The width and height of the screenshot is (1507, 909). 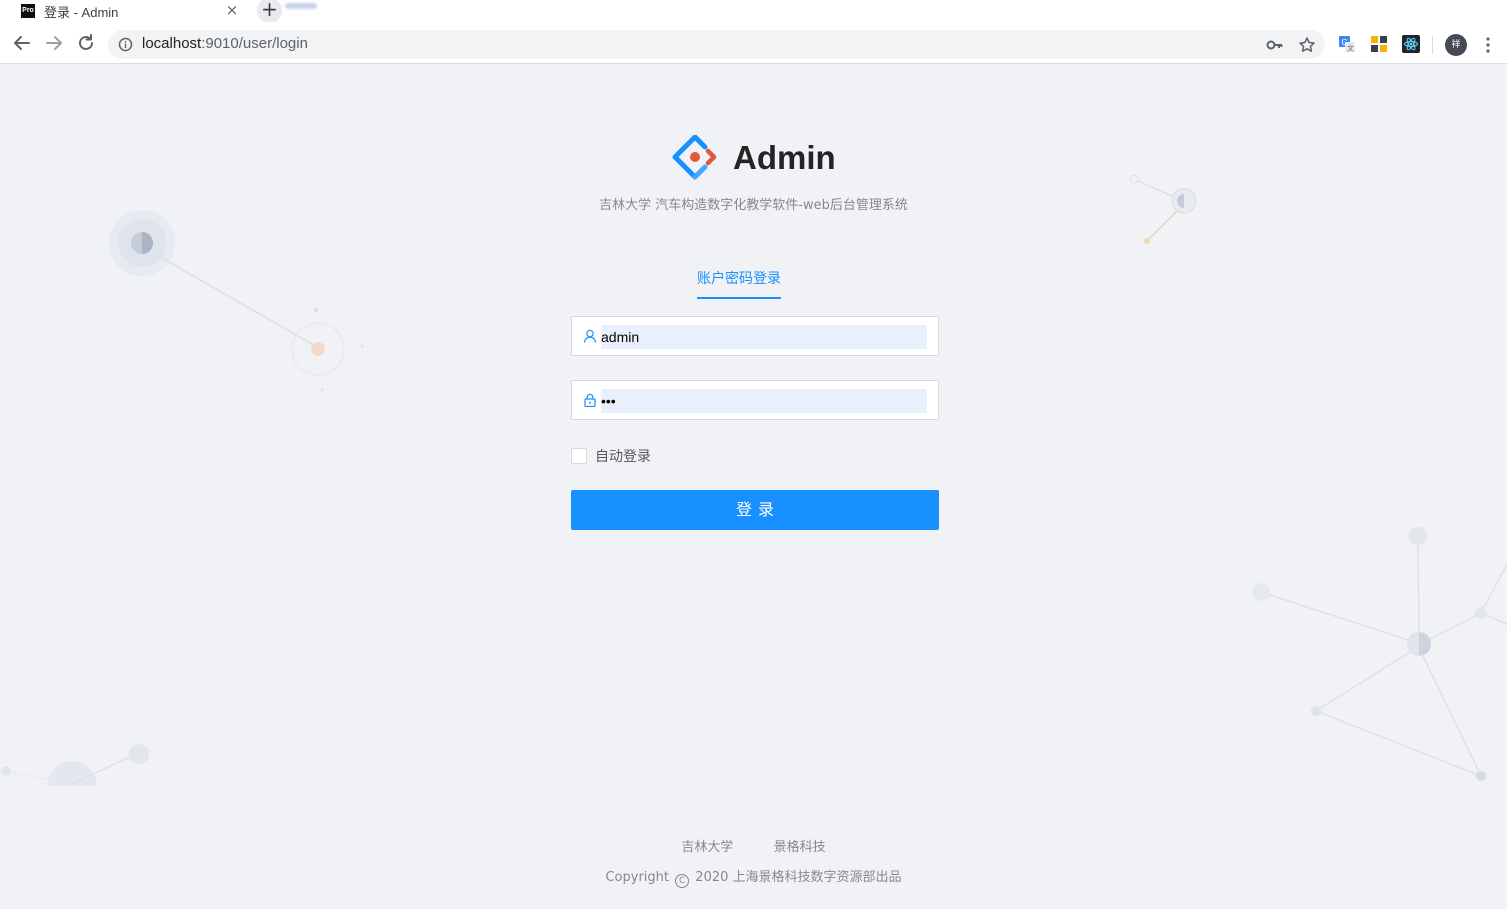 I want to click on svg-text: 文, so click(x=1350, y=48).